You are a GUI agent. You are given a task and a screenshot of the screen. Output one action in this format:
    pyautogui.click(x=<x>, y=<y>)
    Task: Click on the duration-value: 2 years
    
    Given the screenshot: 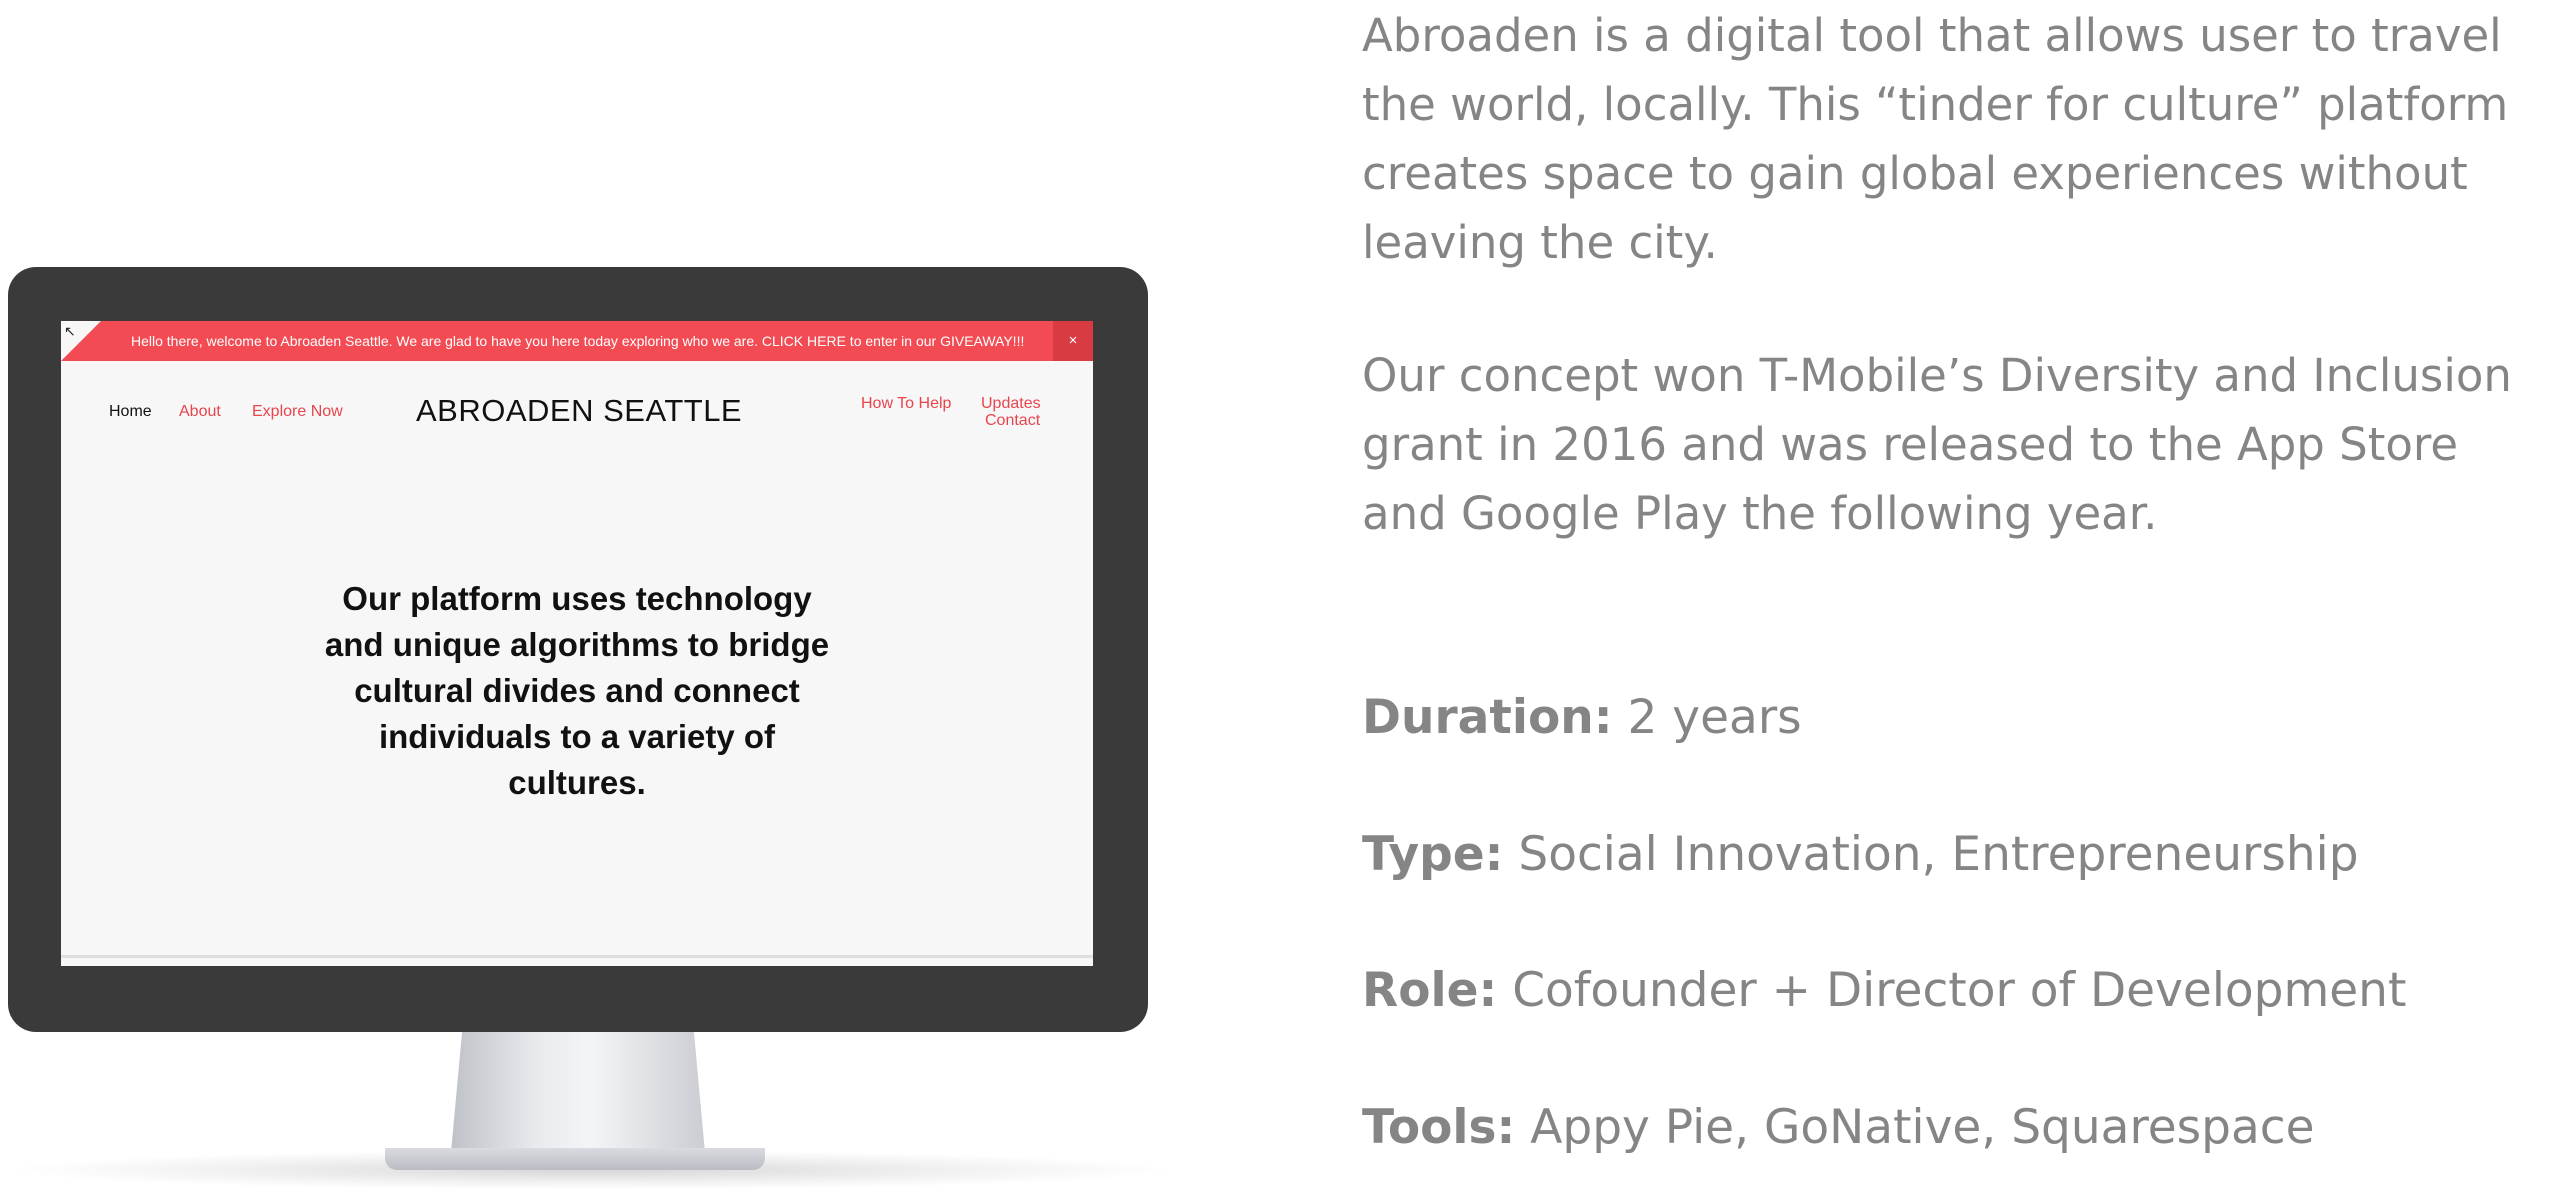 What is the action you would take?
    pyautogui.click(x=1707, y=717)
    